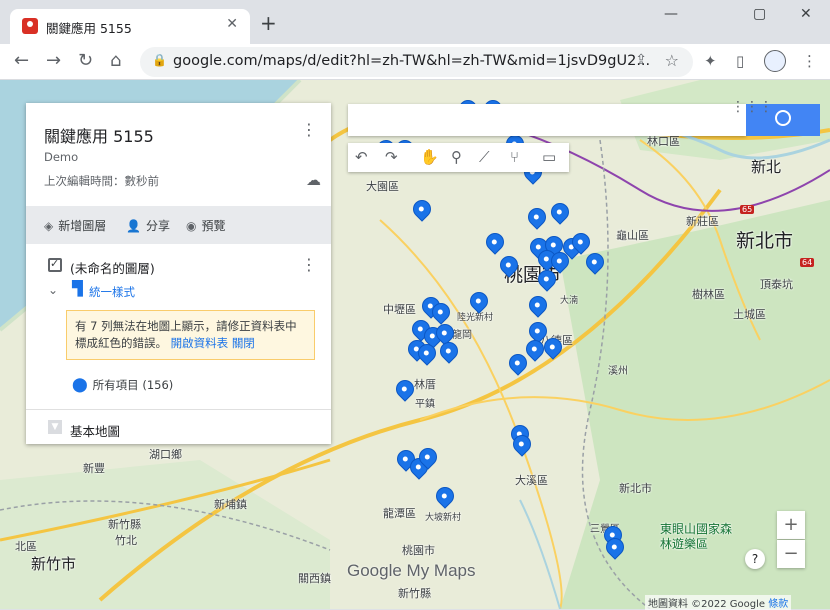  Describe the element at coordinates (752, 107) in the screenshot. I see `apps-grid-icon: ⋮⋮⋮` at that location.